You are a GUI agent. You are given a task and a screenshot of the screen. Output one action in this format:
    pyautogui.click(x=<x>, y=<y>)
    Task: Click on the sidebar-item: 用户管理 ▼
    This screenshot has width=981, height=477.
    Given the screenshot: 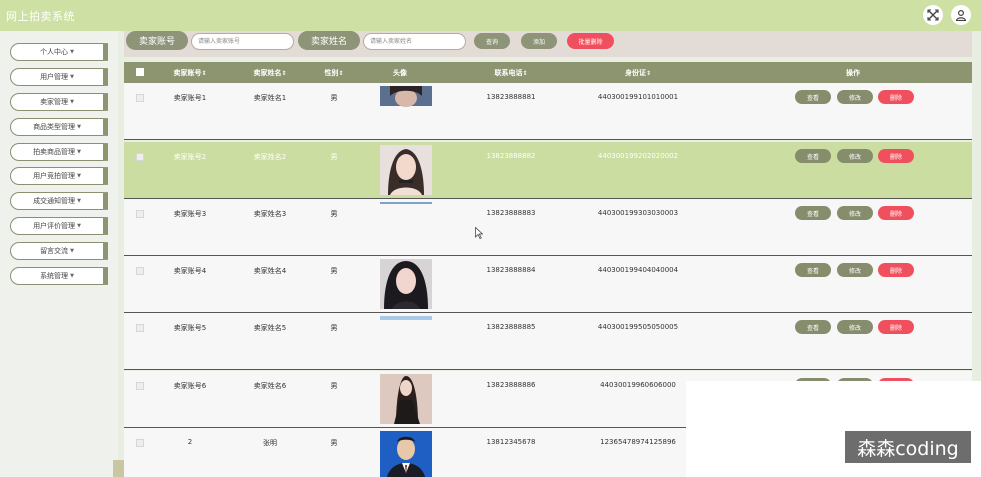 What is the action you would take?
    pyautogui.click(x=59, y=77)
    